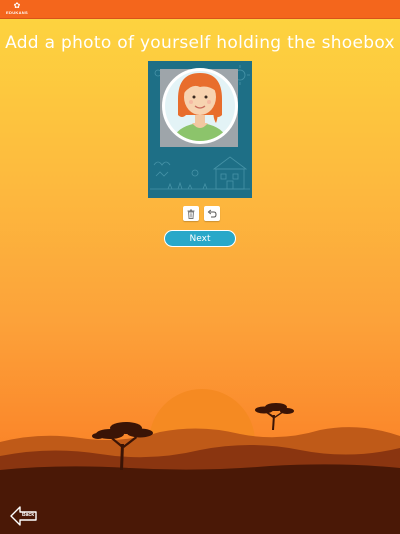  I want to click on undo-button, so click(212, 213).